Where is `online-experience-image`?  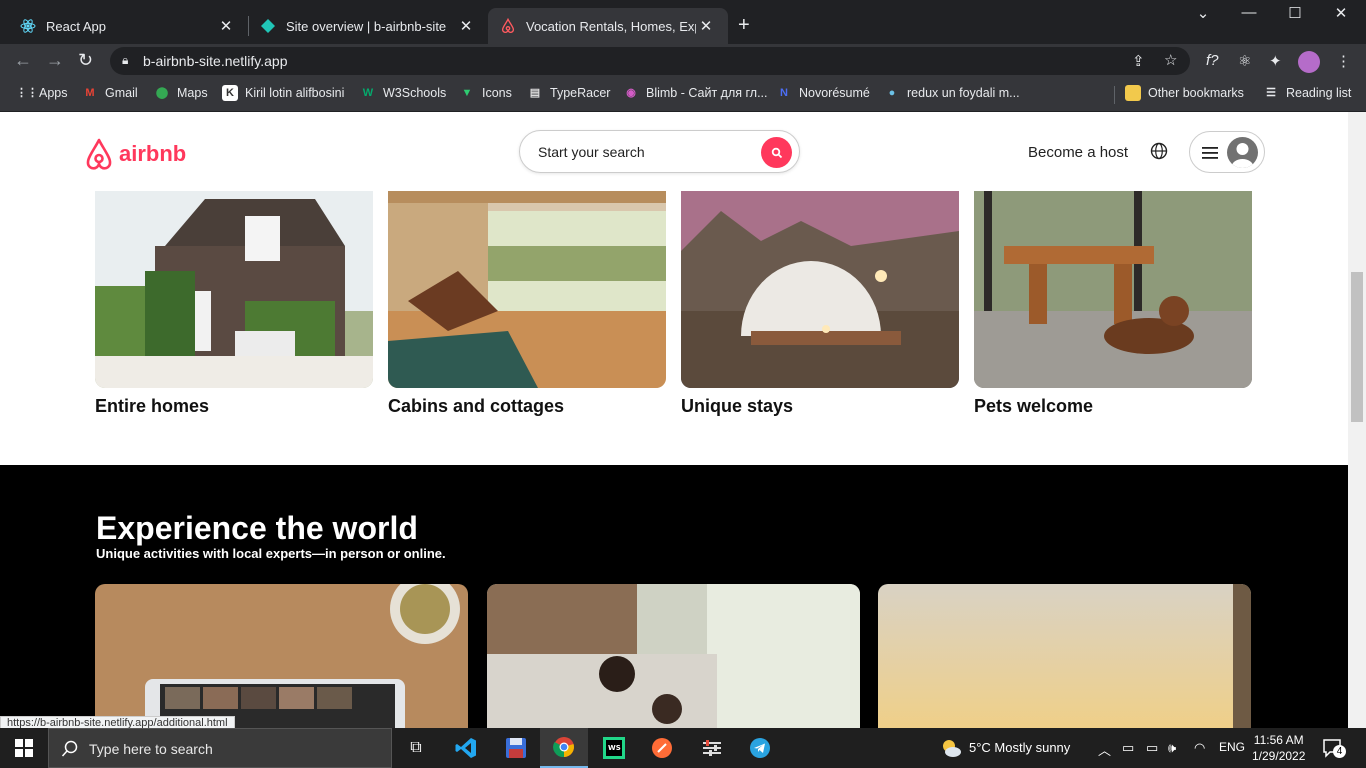 online-experience-image is located at coordinates (281, 656).